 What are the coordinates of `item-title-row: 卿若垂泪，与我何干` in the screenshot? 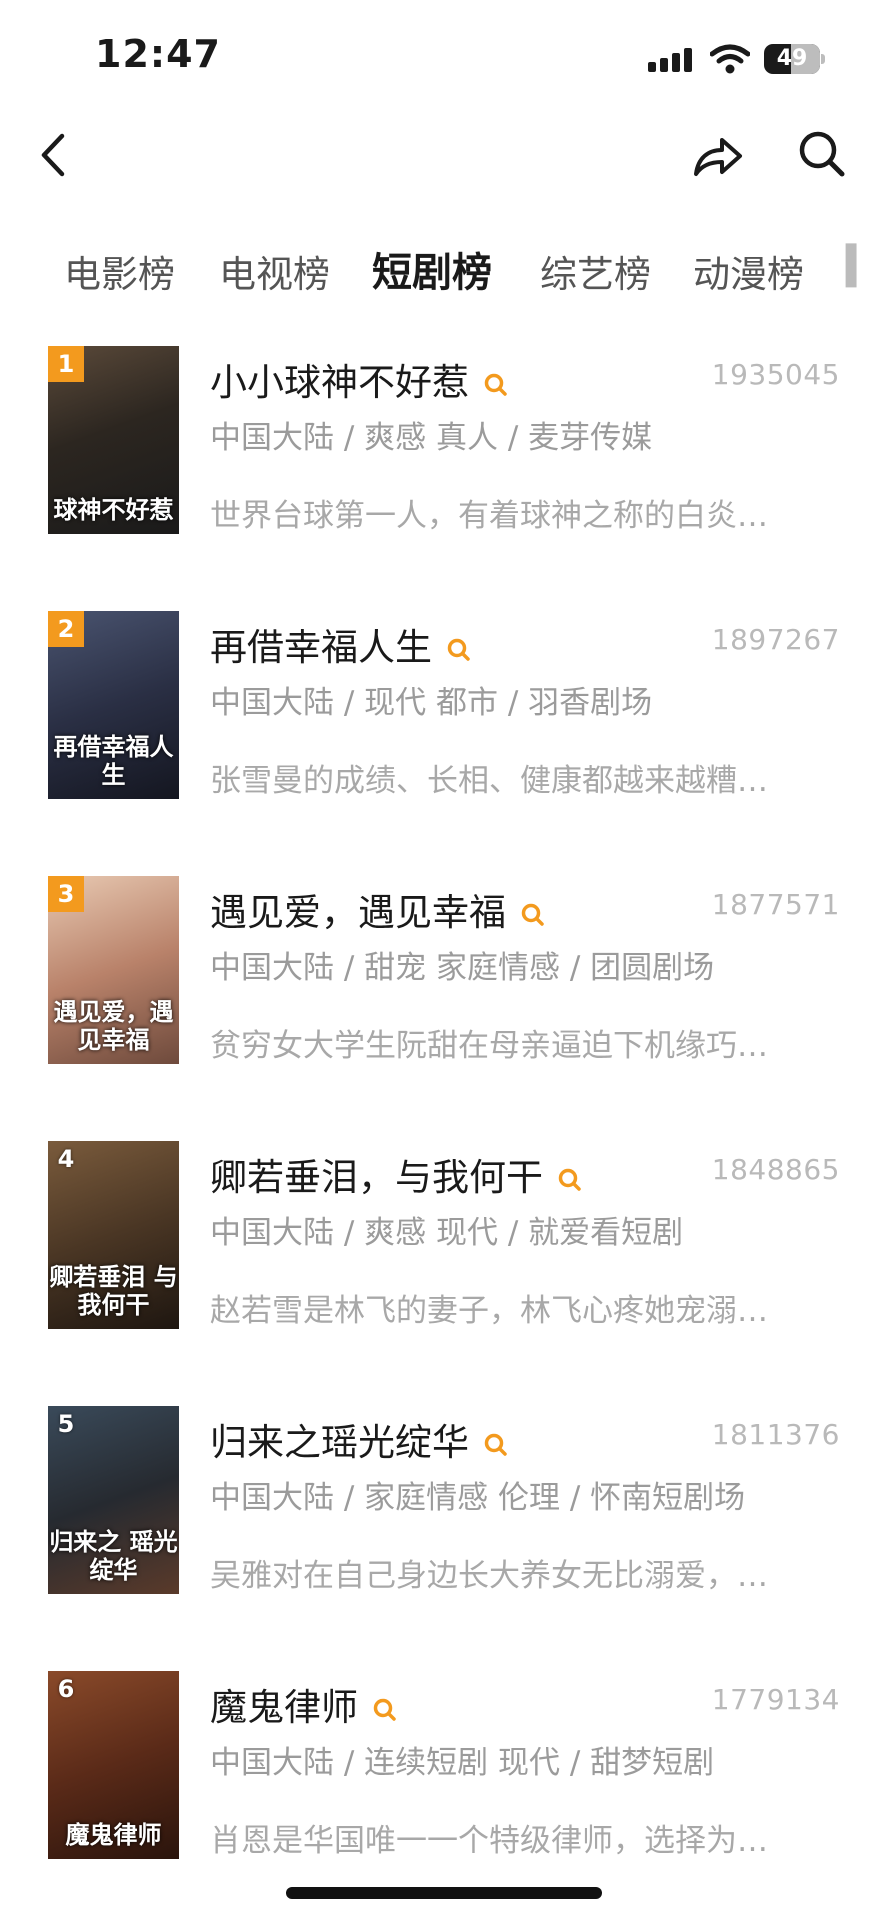 It's located at (396, 1174).